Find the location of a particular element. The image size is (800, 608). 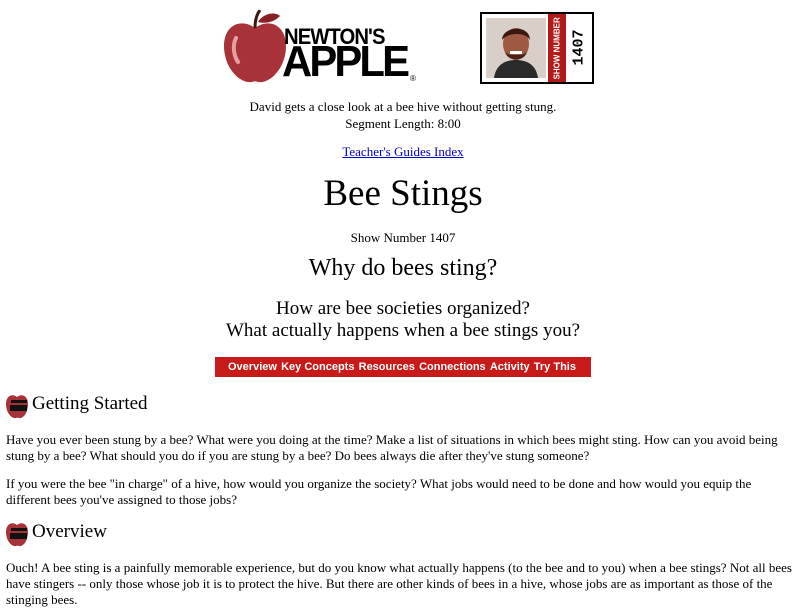

registered-mark: ® is located at coordinates (413, 78).